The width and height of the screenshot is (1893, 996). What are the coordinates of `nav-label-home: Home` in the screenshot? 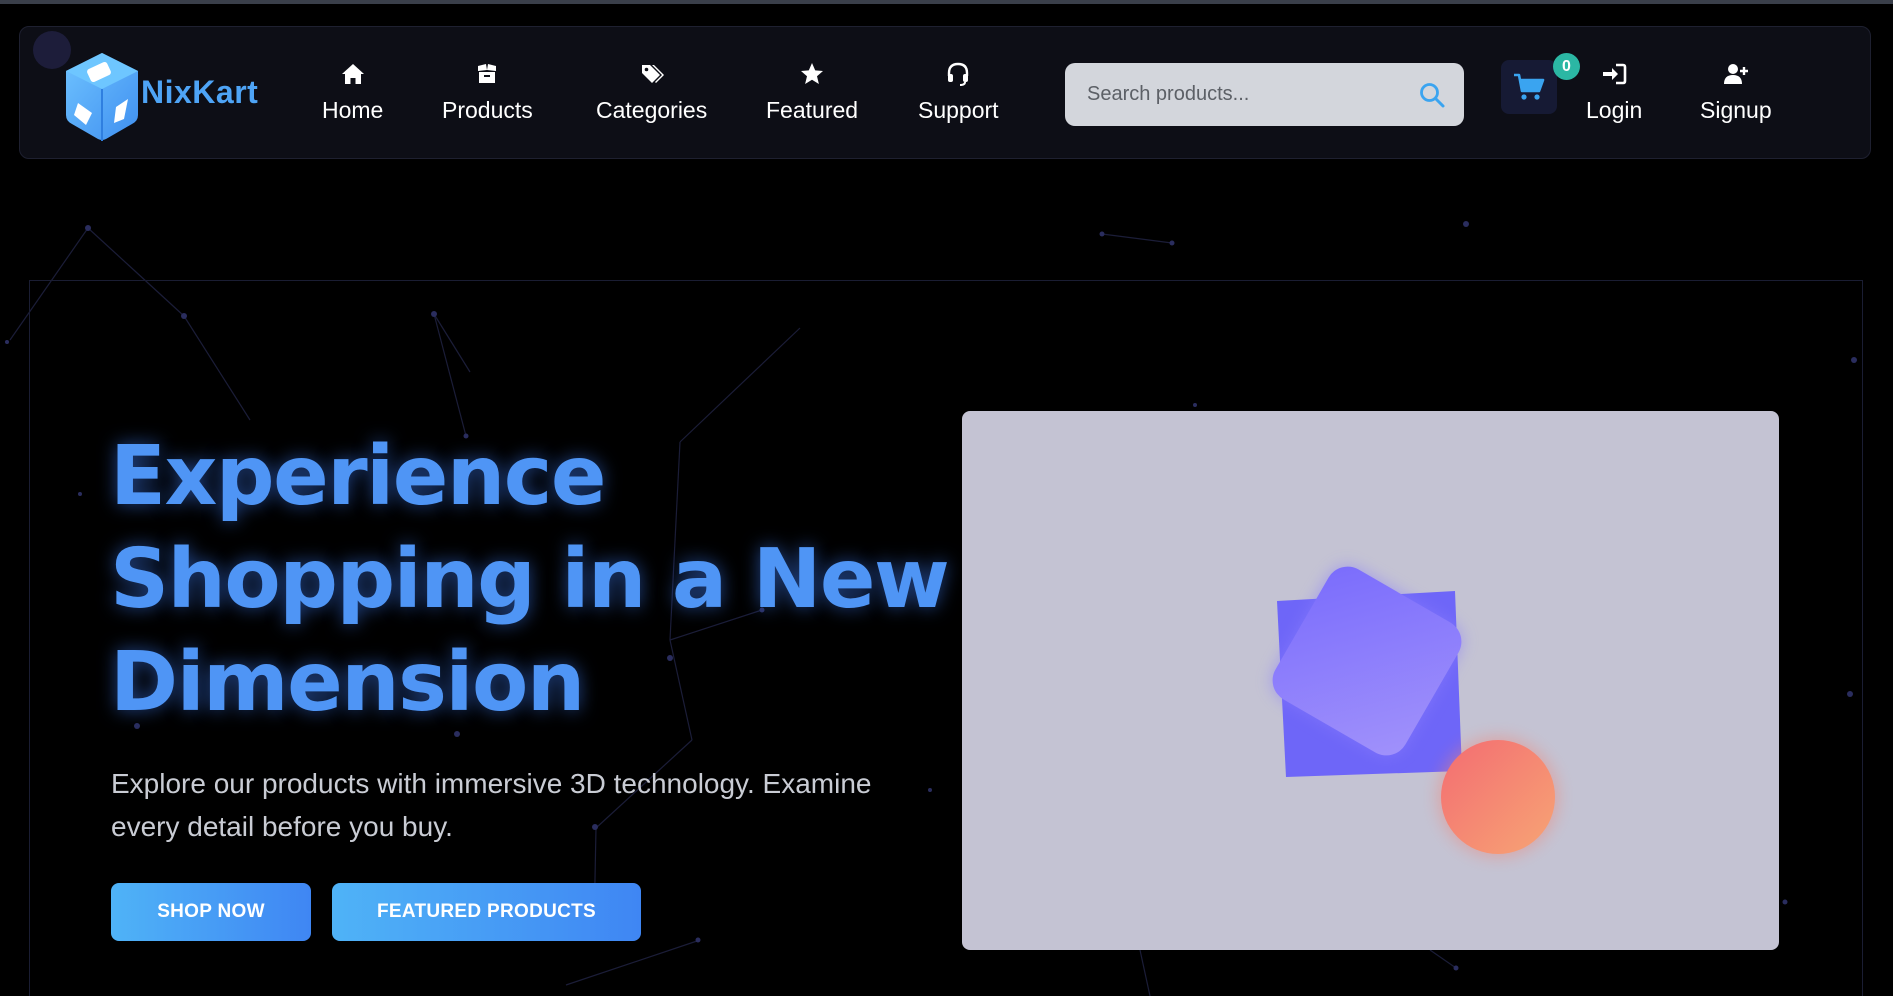 It's located at (353, 110).